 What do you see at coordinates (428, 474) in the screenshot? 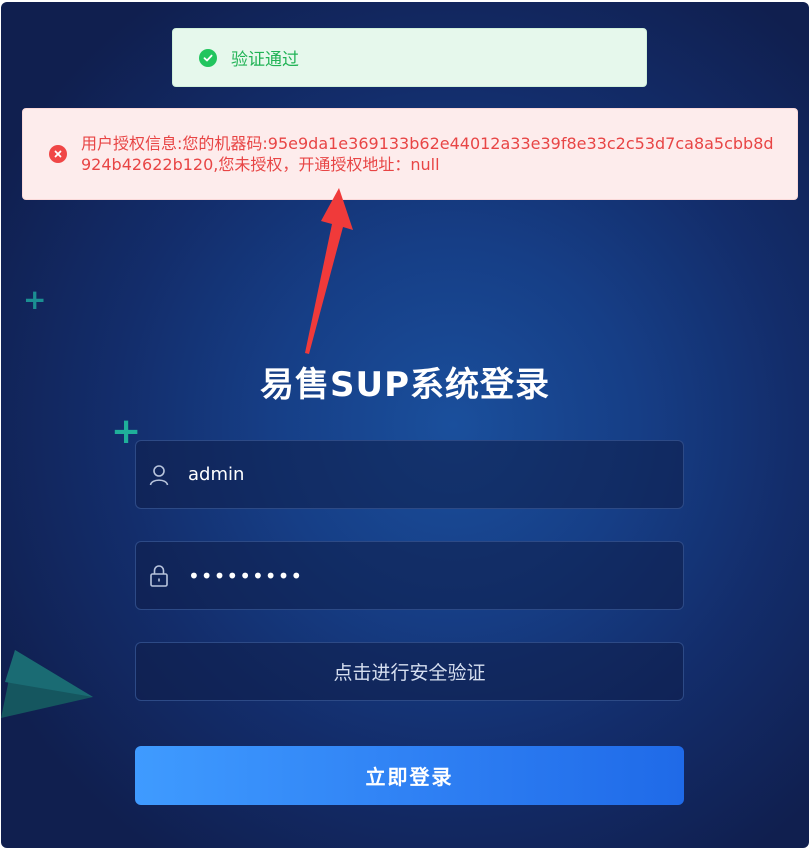
I see `username-input` at bounding box center [428, 474].